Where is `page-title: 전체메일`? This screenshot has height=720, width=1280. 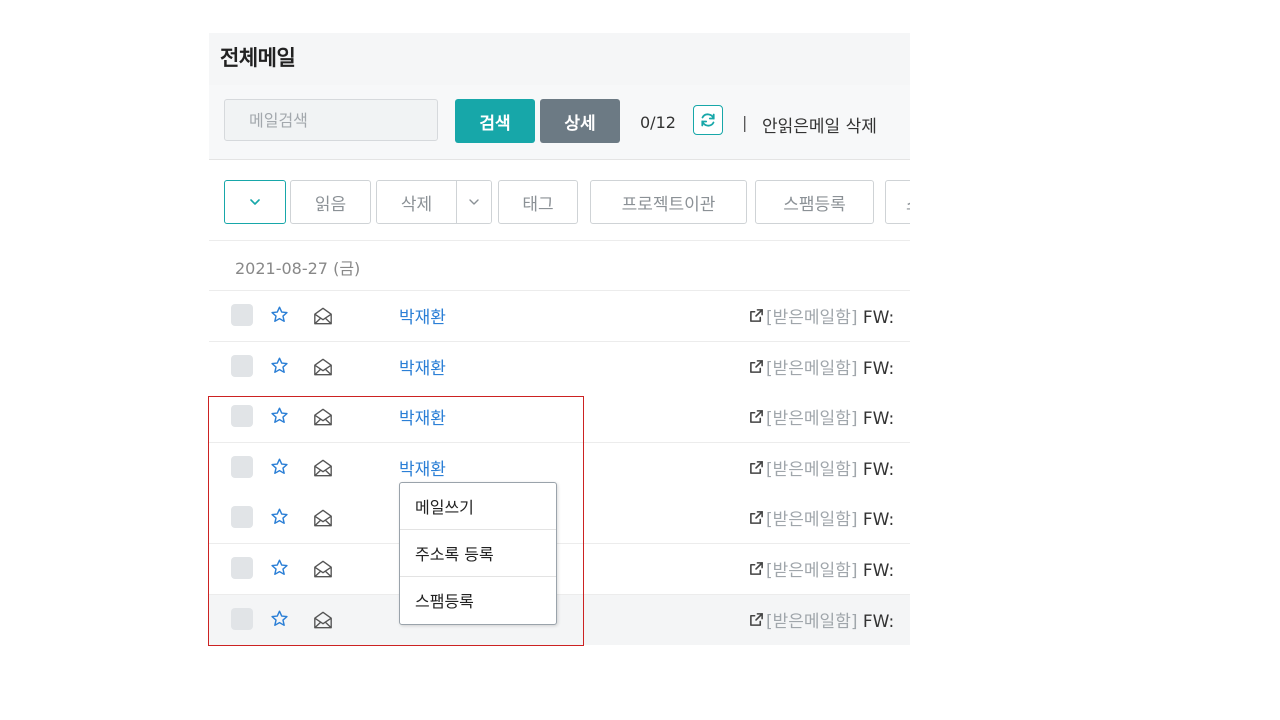
page-title: 전체메일 is located at coordinates (258, 58).